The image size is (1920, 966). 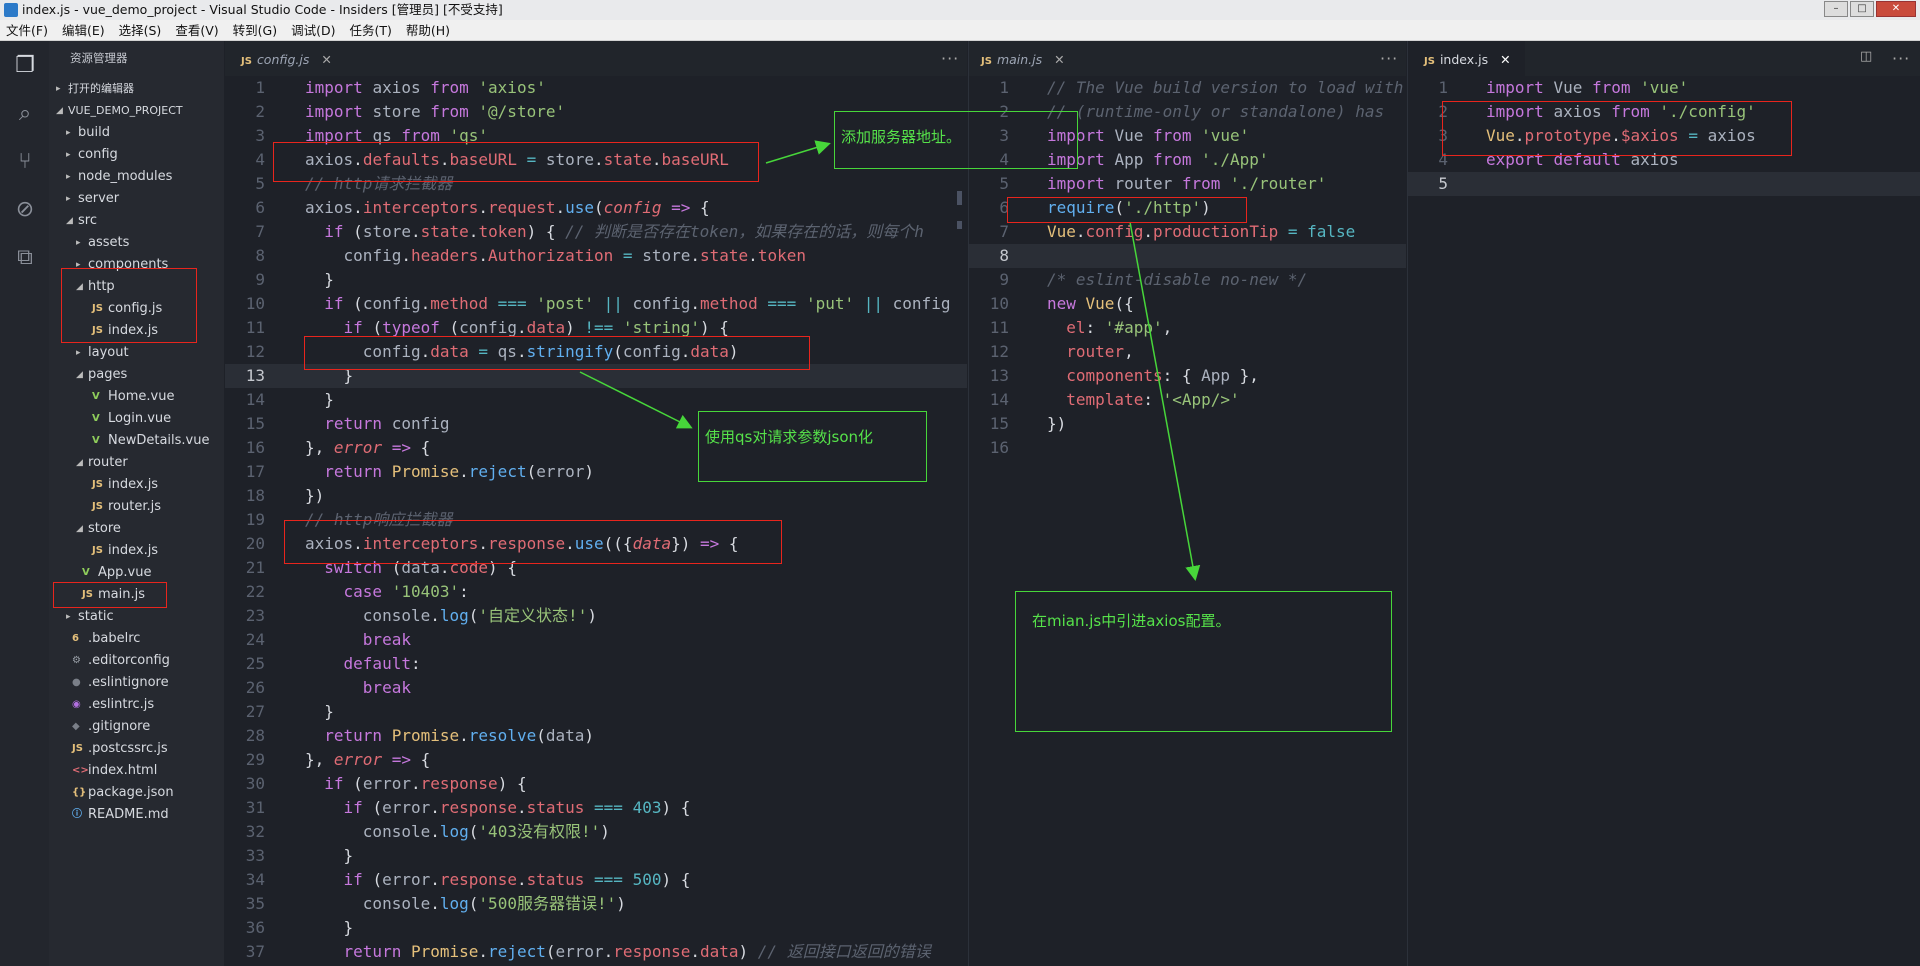 I want to click on tree-item: ▸ config, so click(x=136, y=155).